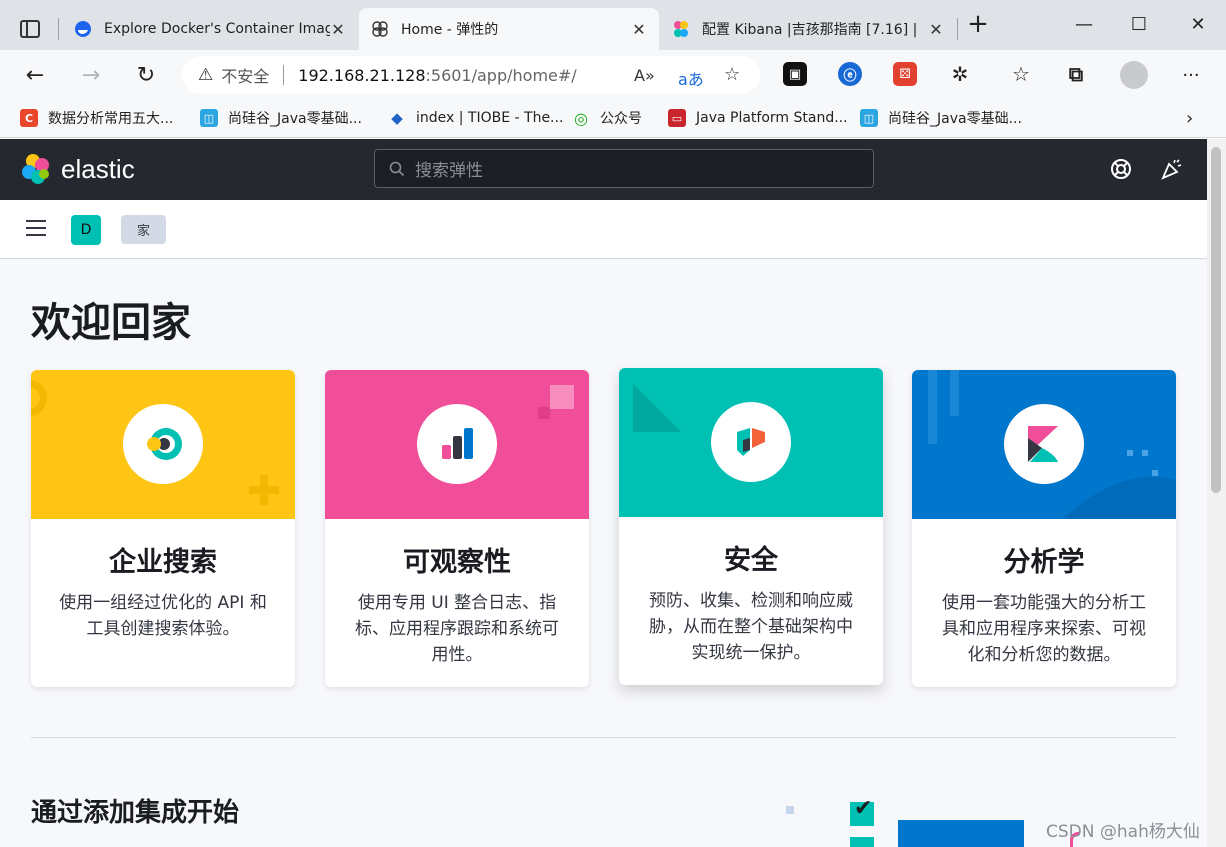  What do you see at coordinates (978, 24) in the screenshot?
I see `new-tab-button: +` at bounding box center [978, 24].